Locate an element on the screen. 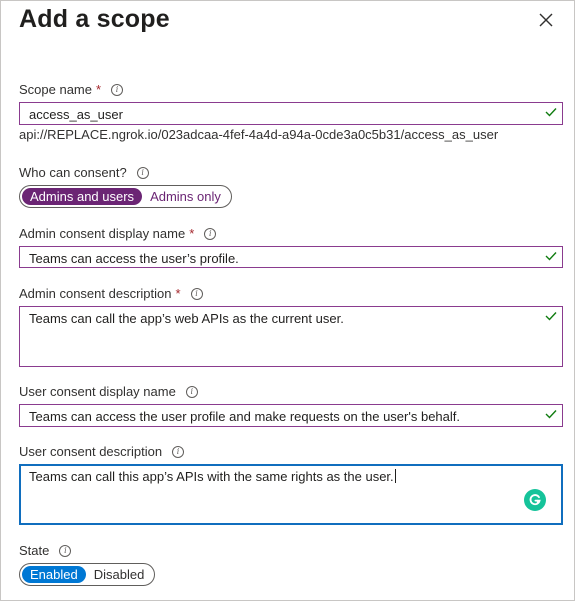  state-label: State i is located at coordinates (45, 550).